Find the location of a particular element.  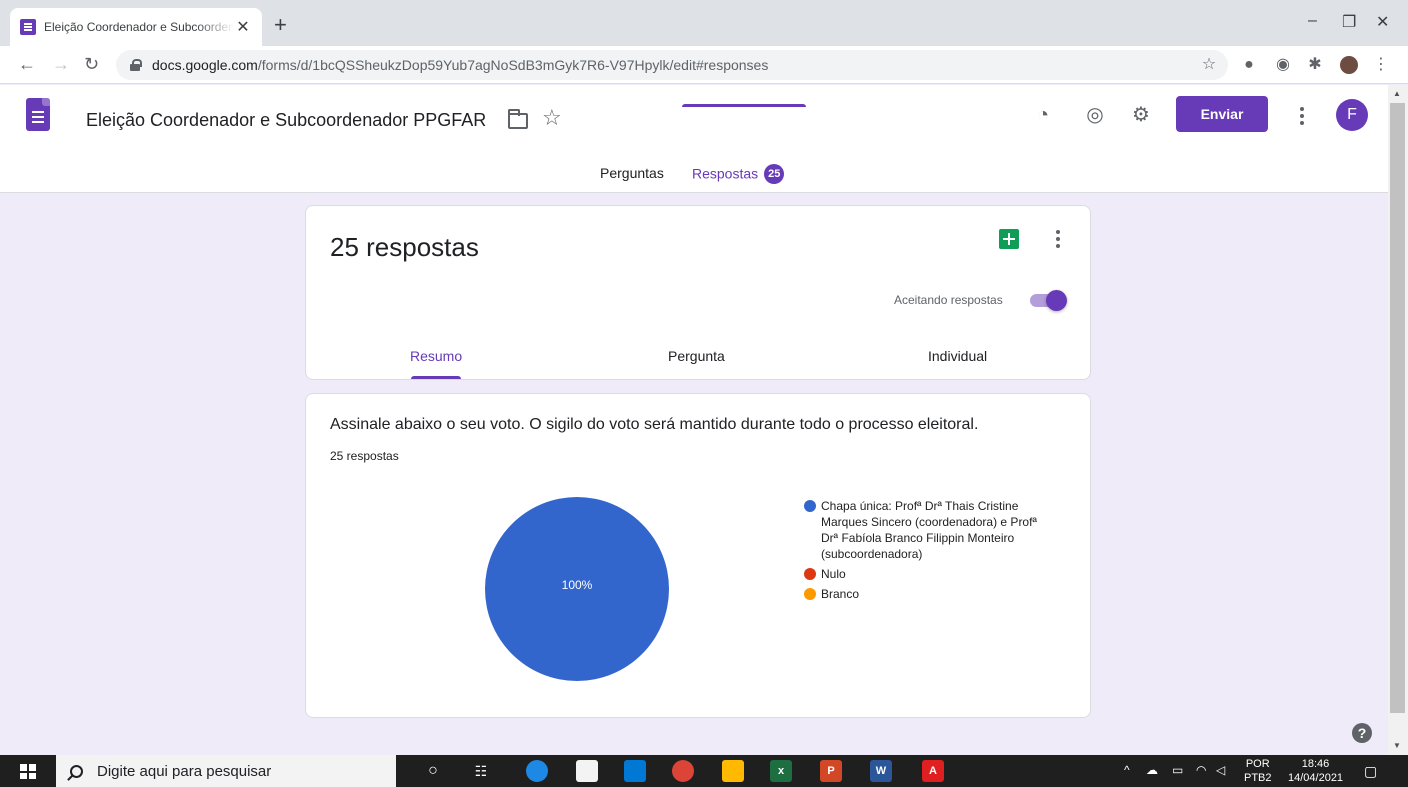

tab-summary: Resumo is located at coordinates (436, 356).